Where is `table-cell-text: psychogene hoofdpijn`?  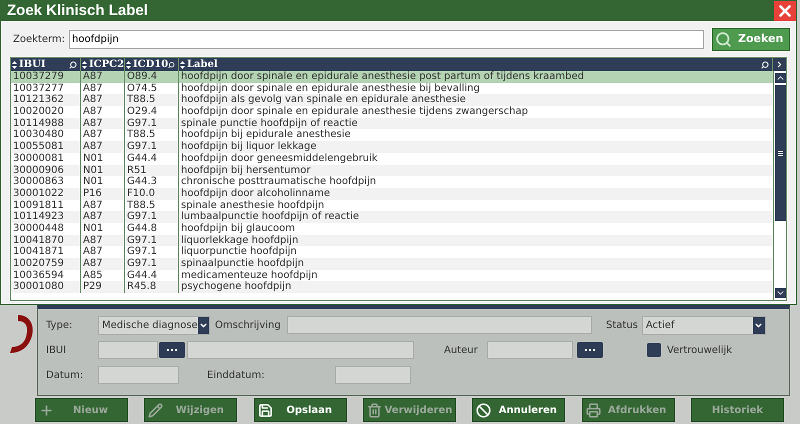 table-cell-text: psychogene hoofdpijn is located at coordinates (236, 287).